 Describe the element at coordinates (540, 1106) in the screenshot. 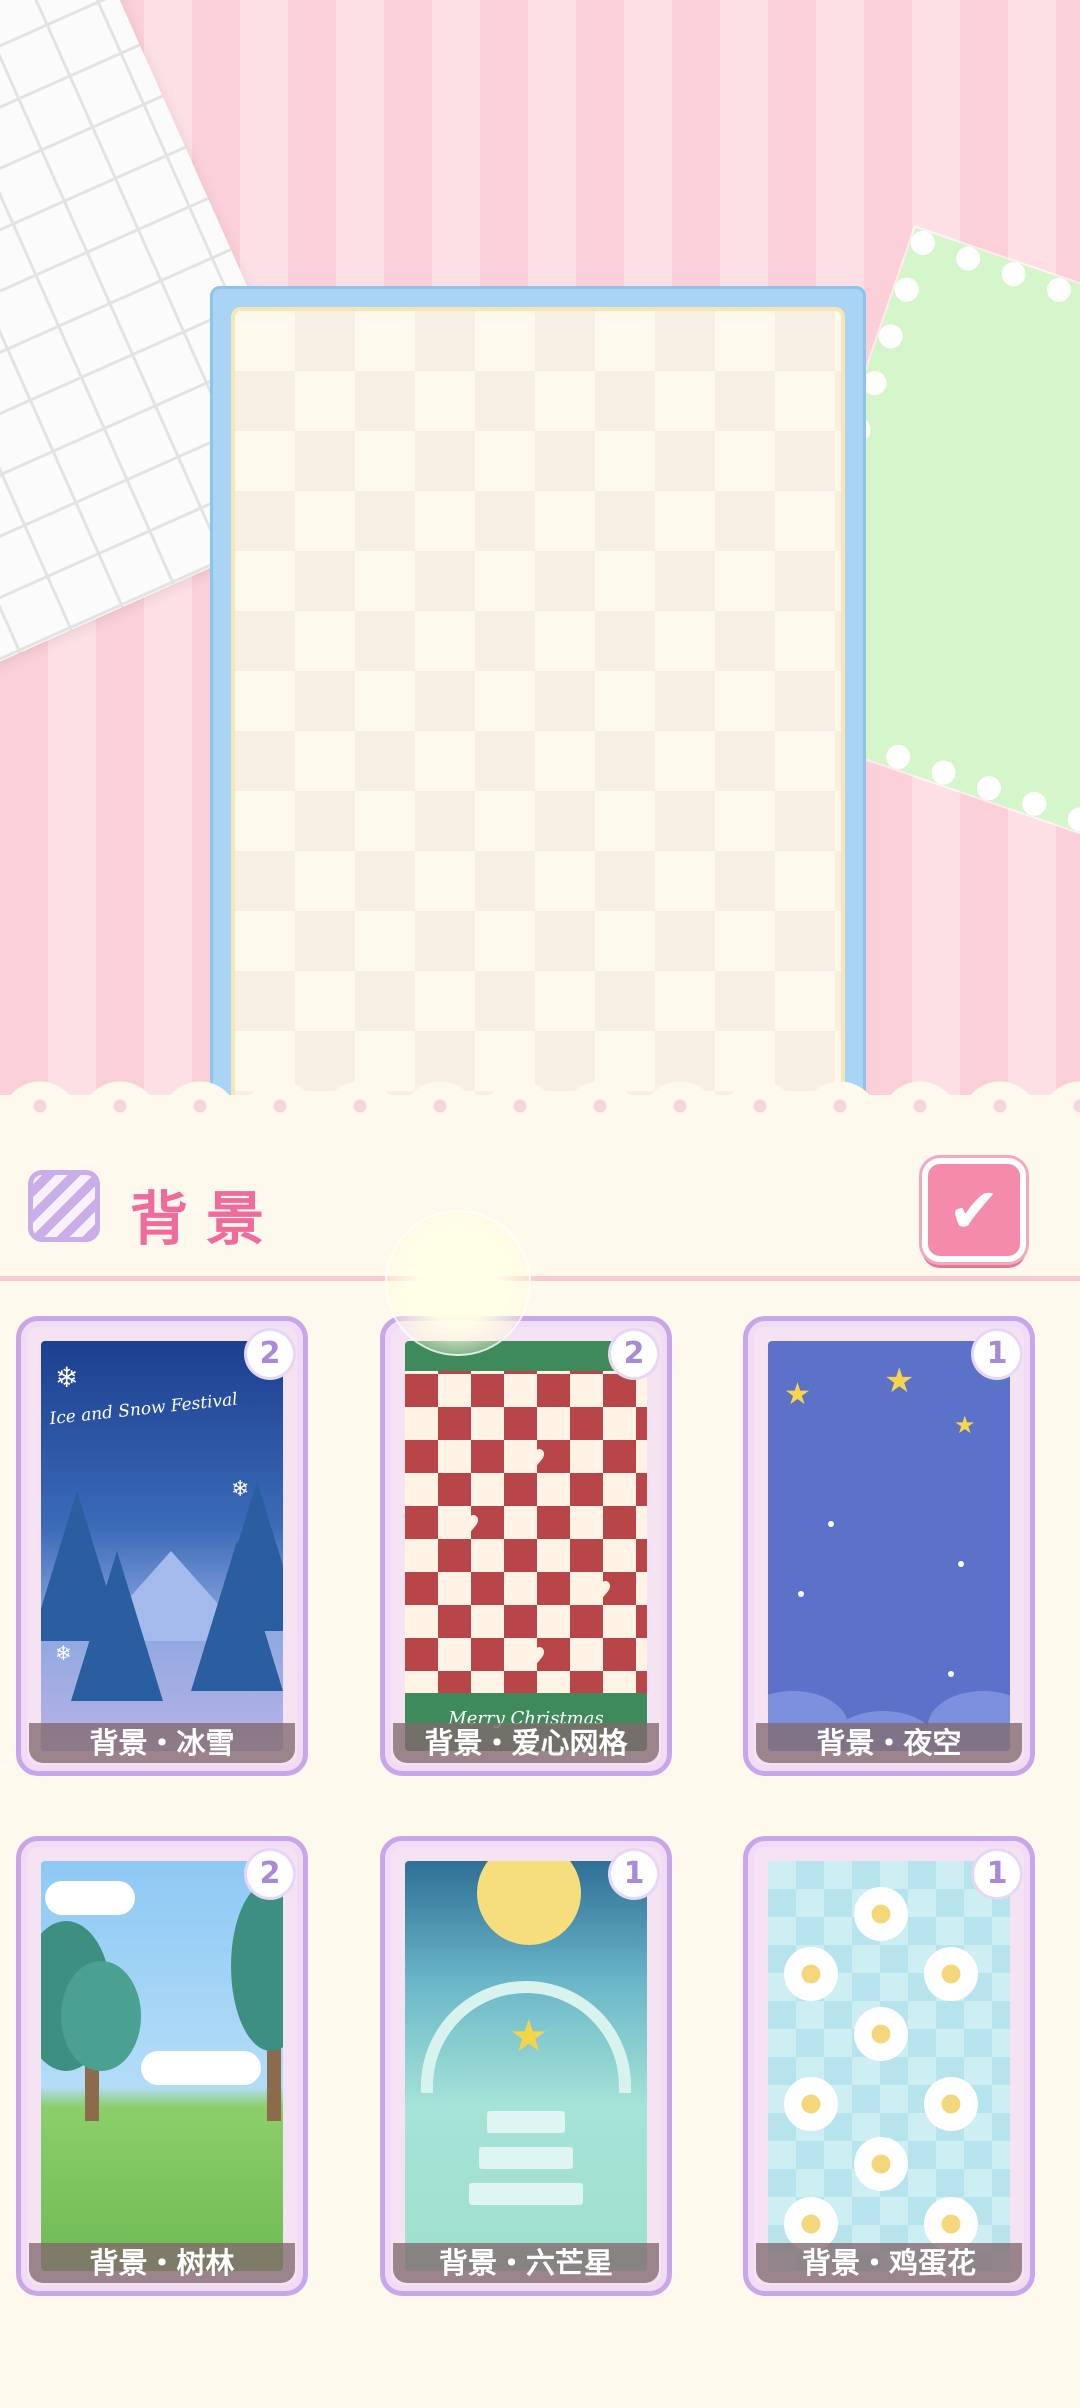

I see `dots-decoration` at that location.